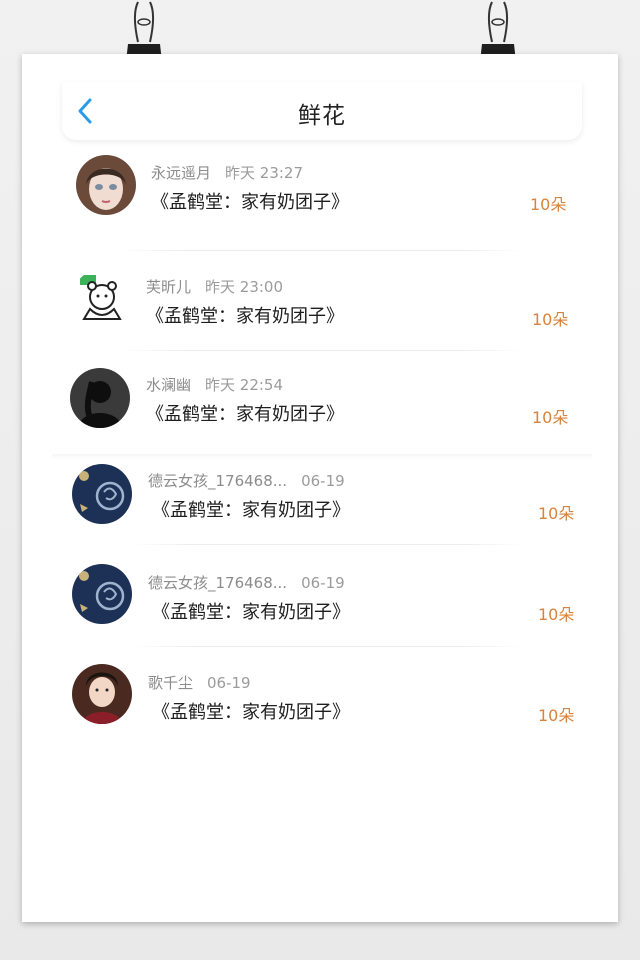 This screenshot has width=640, height=960. I want to click on timestamp: 昨天 23:00, so click(244, 287).